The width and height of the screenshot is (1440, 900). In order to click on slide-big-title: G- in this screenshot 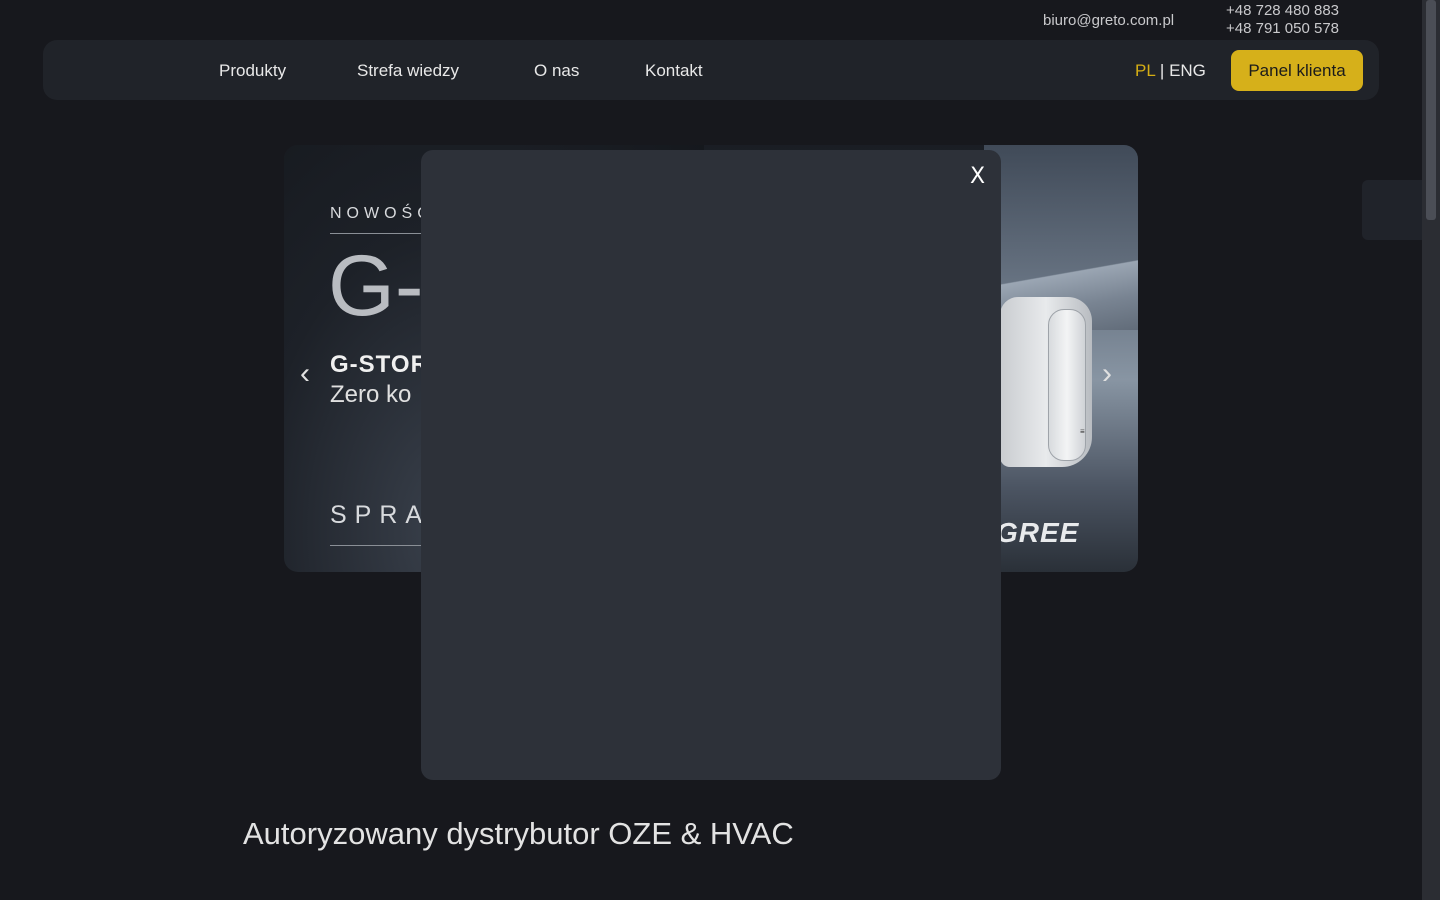, I will do `click(376, 286)`.